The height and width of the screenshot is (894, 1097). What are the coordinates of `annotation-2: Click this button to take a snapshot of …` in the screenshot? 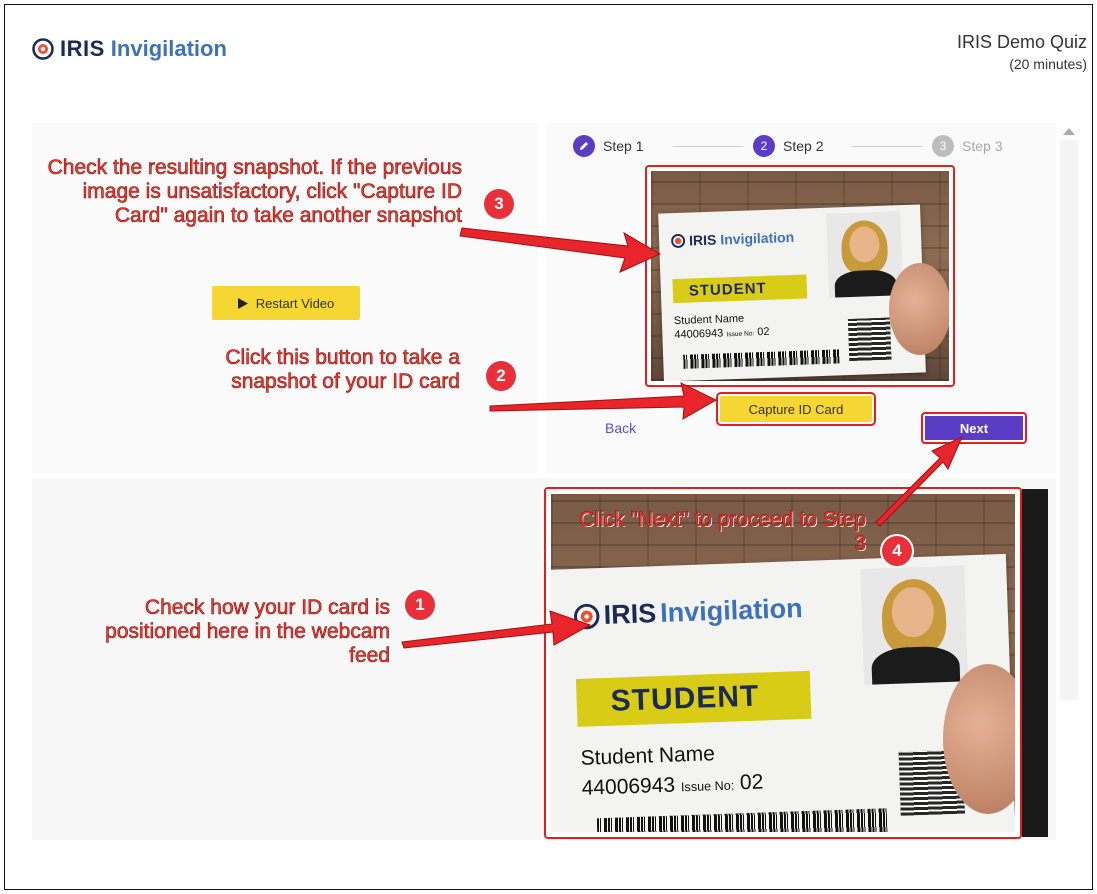 It's located at (342, 370).